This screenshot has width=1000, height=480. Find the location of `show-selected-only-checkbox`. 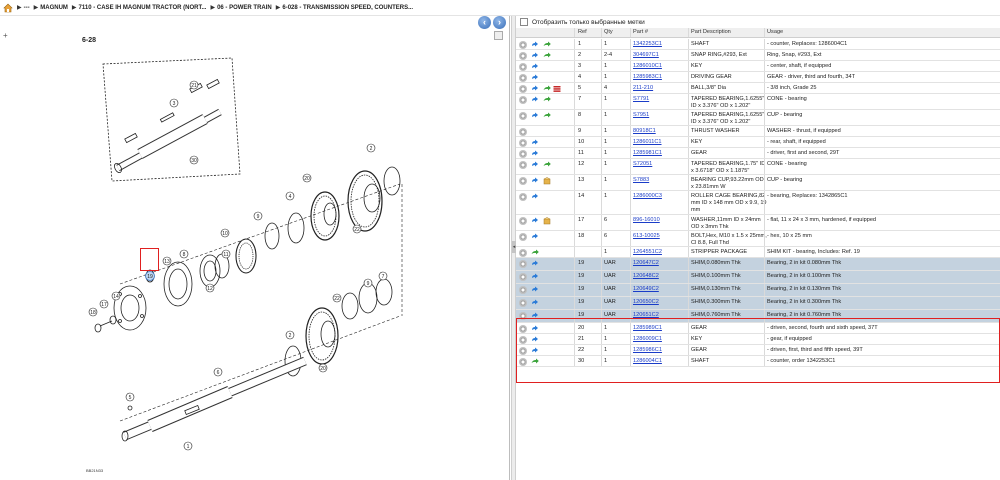

show-selected-only-checkbox is located at coordinates (524, 22).